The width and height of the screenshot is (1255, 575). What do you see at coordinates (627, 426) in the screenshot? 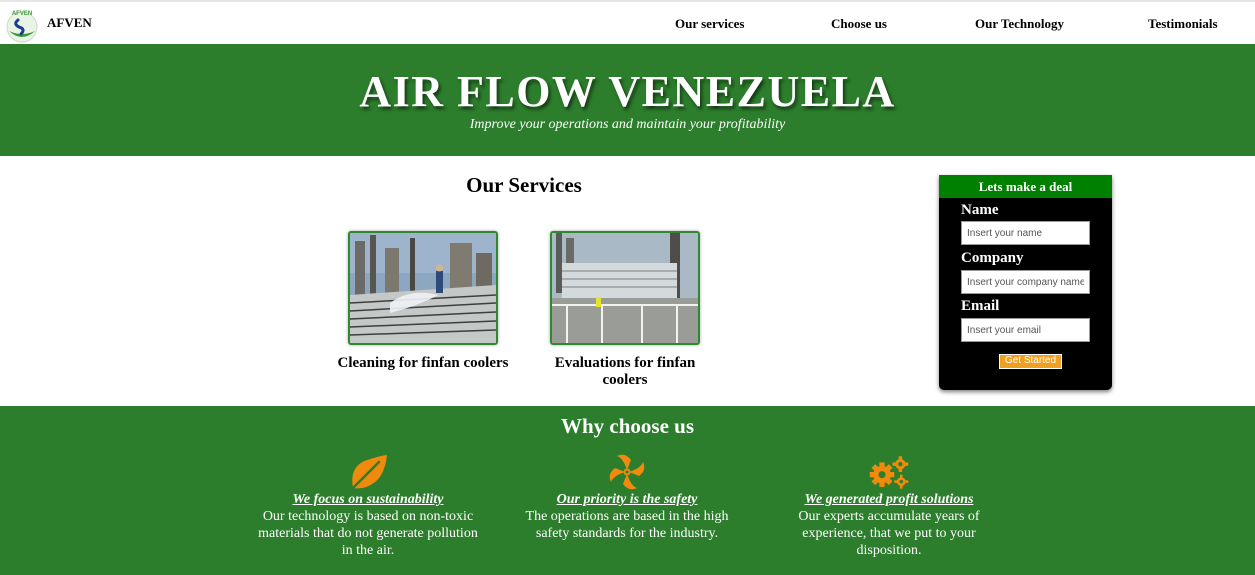
I see `why-title: Why choose us` at bounding box center [627, 426].